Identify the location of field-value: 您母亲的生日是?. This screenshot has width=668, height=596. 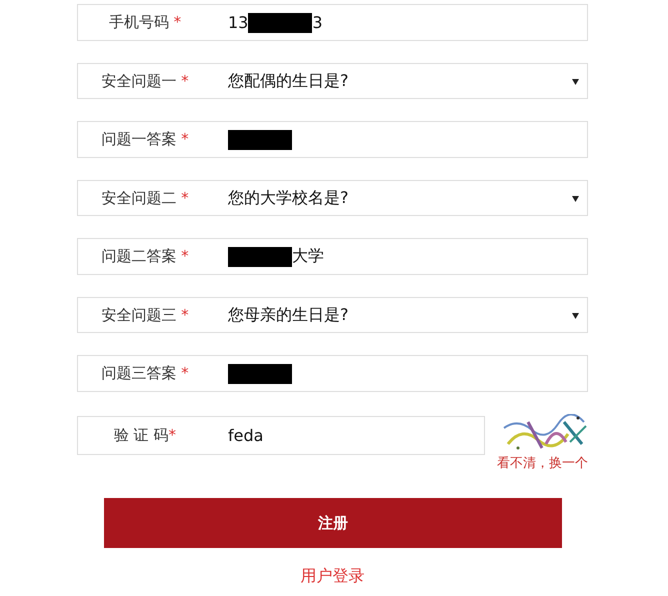
(288, 315).